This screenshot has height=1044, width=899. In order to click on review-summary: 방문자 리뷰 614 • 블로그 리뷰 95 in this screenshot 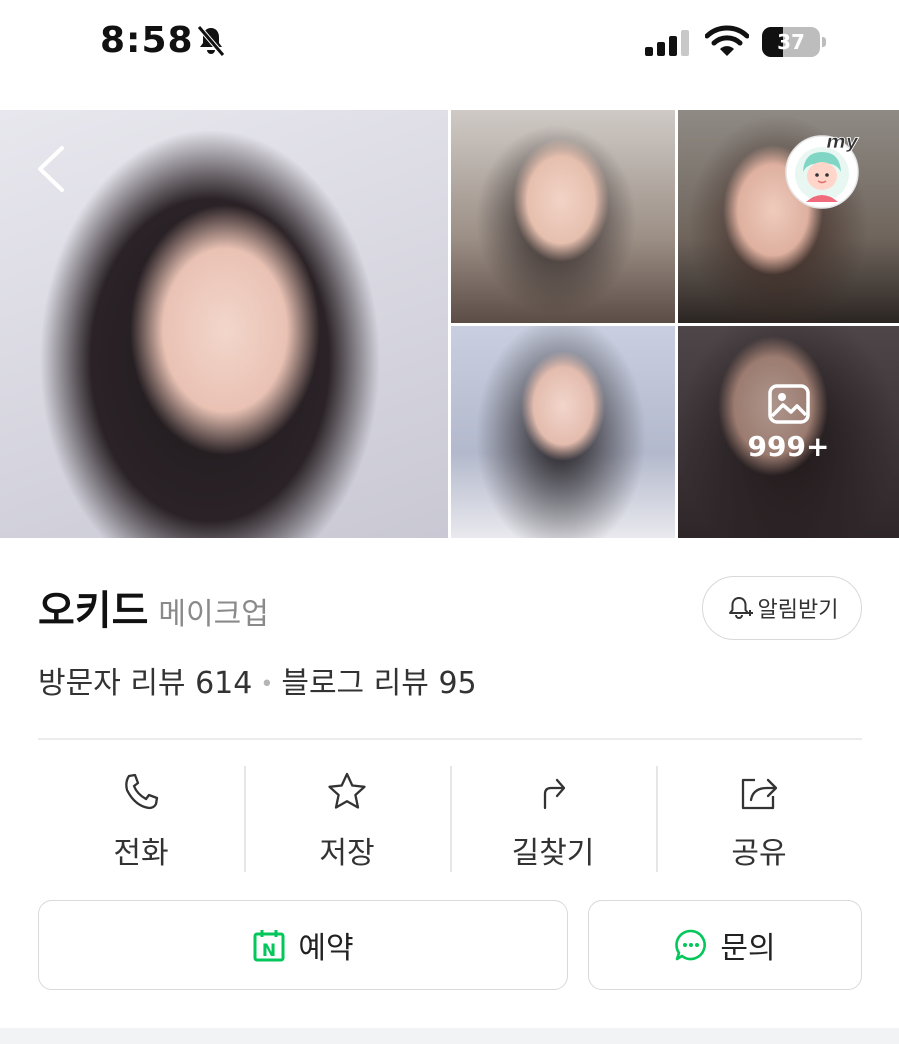, I will do `click(257, 680)`.